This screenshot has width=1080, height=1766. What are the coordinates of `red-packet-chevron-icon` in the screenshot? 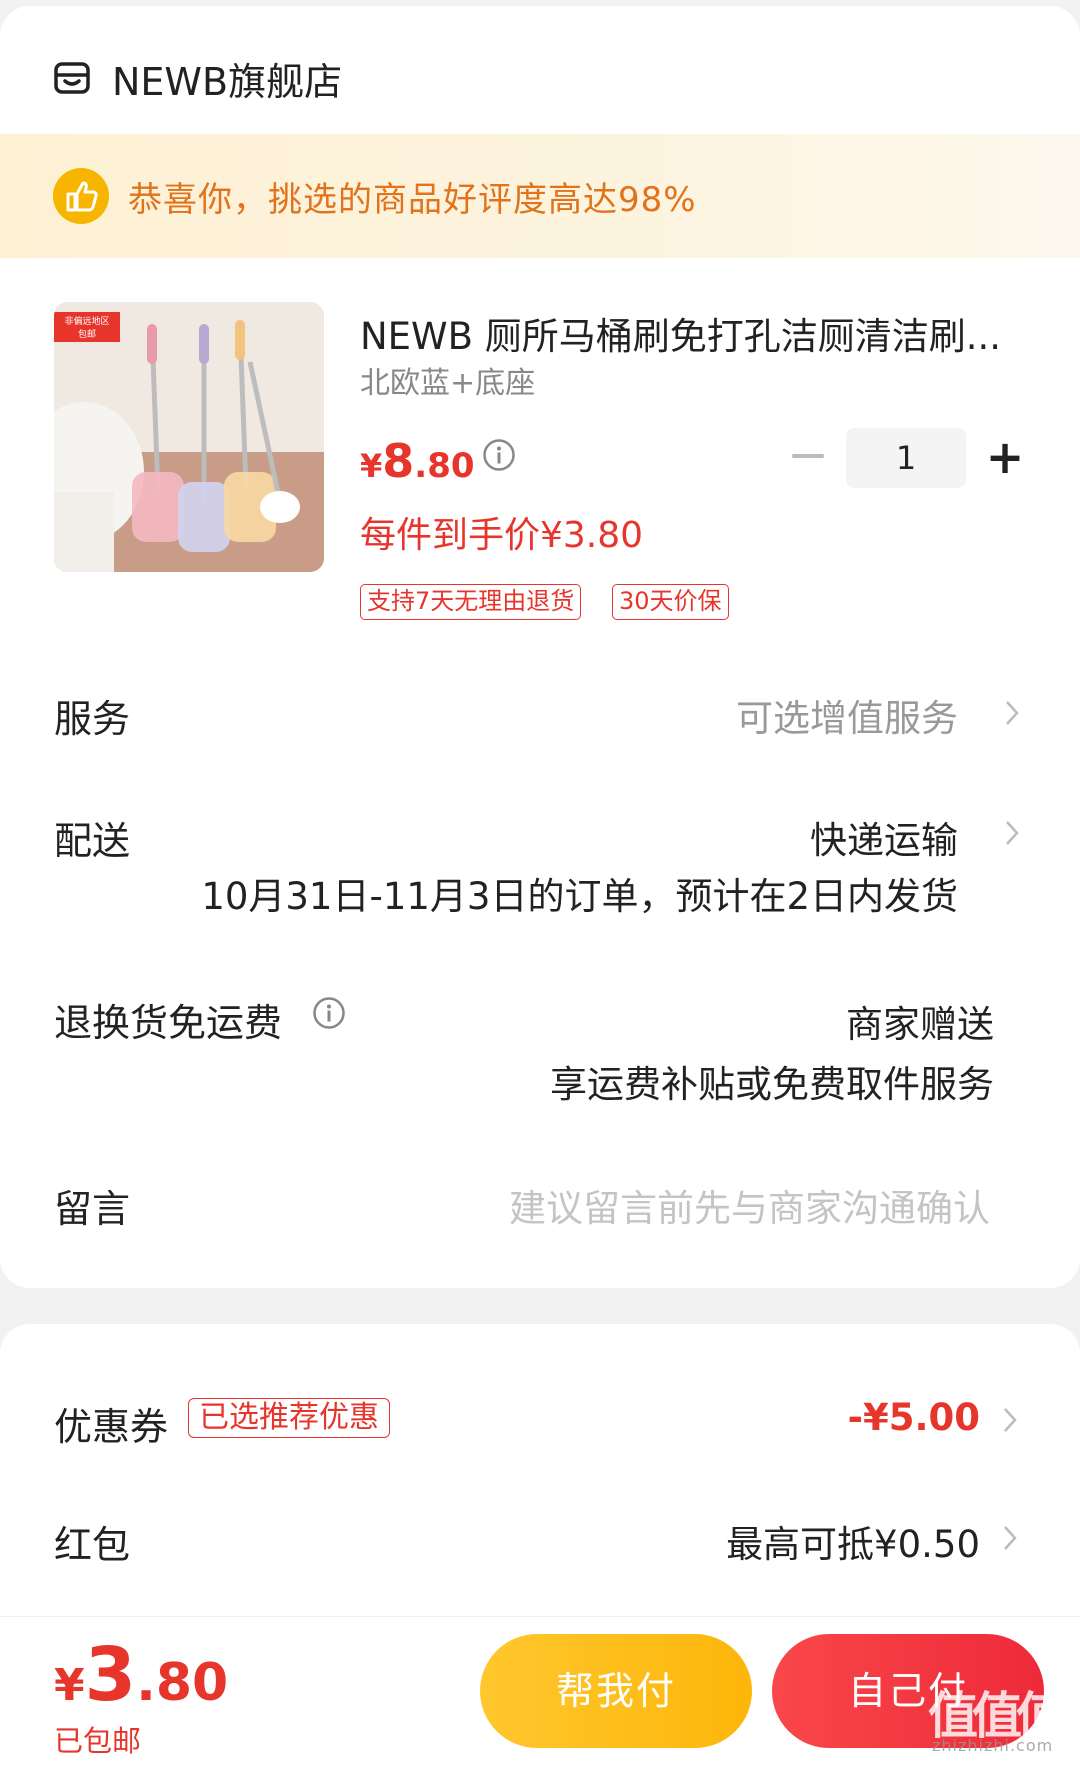 It's located at (1010, 1538).